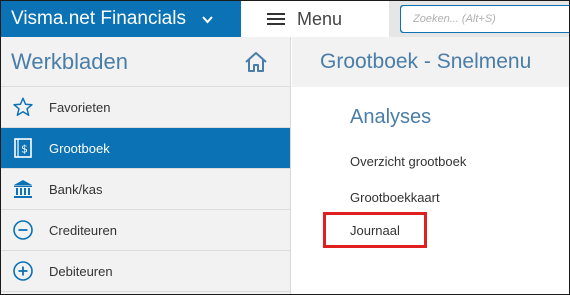  I want to click on link-overzicht-grootboek: Overzicht grootboek, so click(408, 161).